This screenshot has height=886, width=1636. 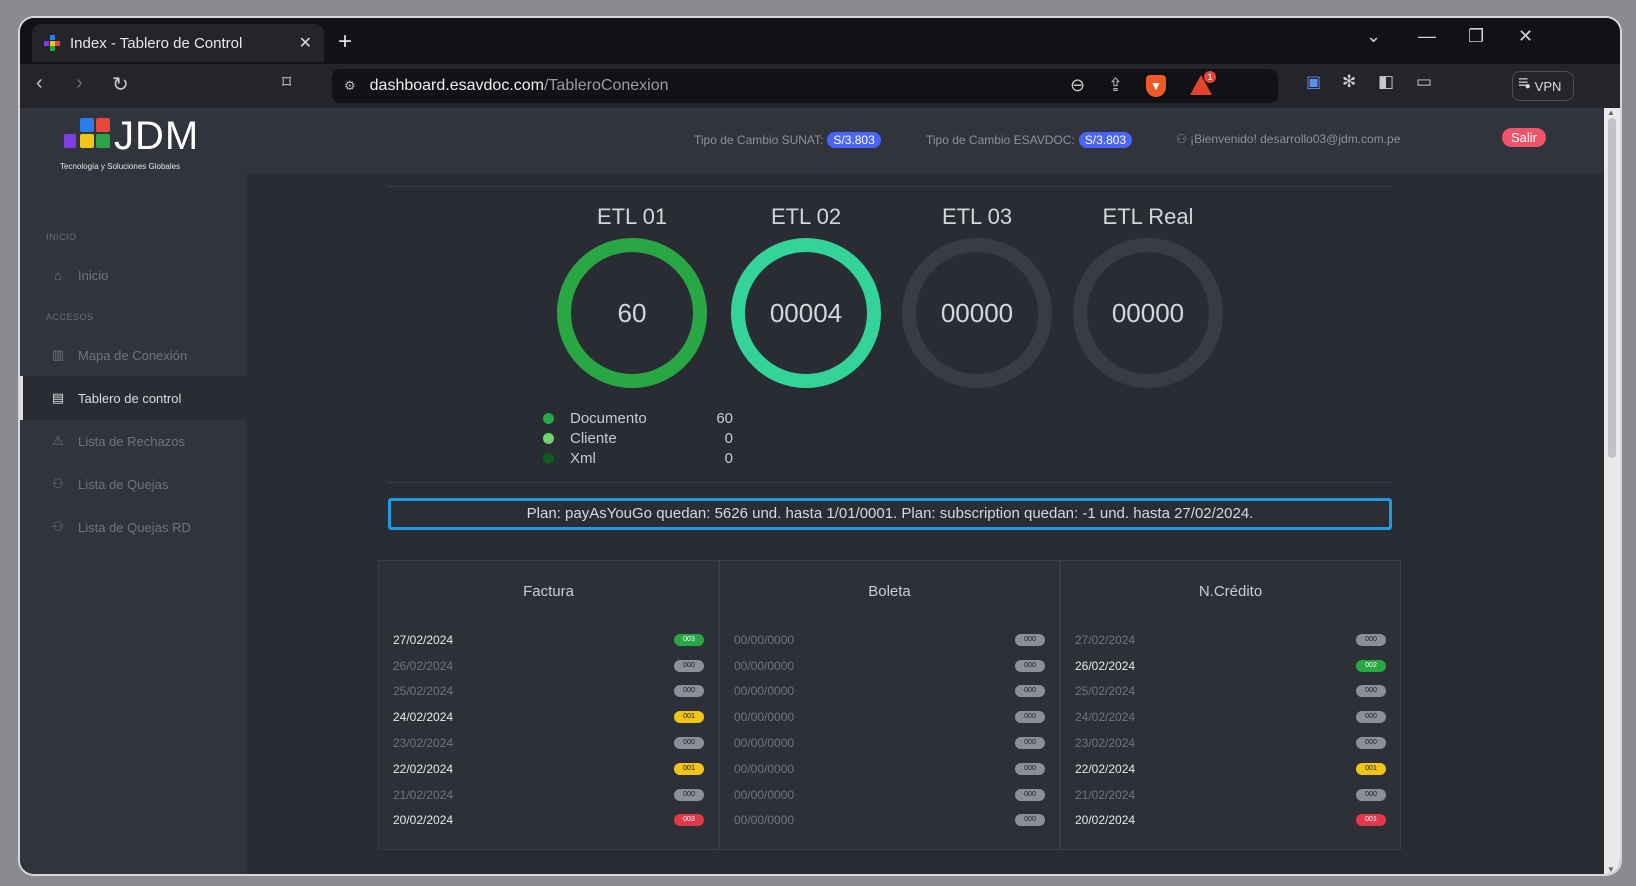 I want to click on sidebar-item-inicio: ⌂ Inicio, so click(x=133, y=275).